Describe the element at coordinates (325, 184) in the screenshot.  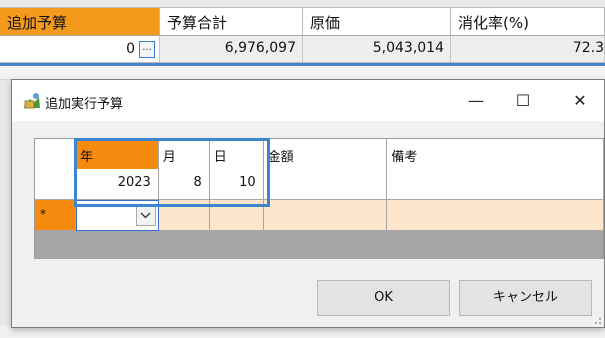
I see `cell-amount` at that location.